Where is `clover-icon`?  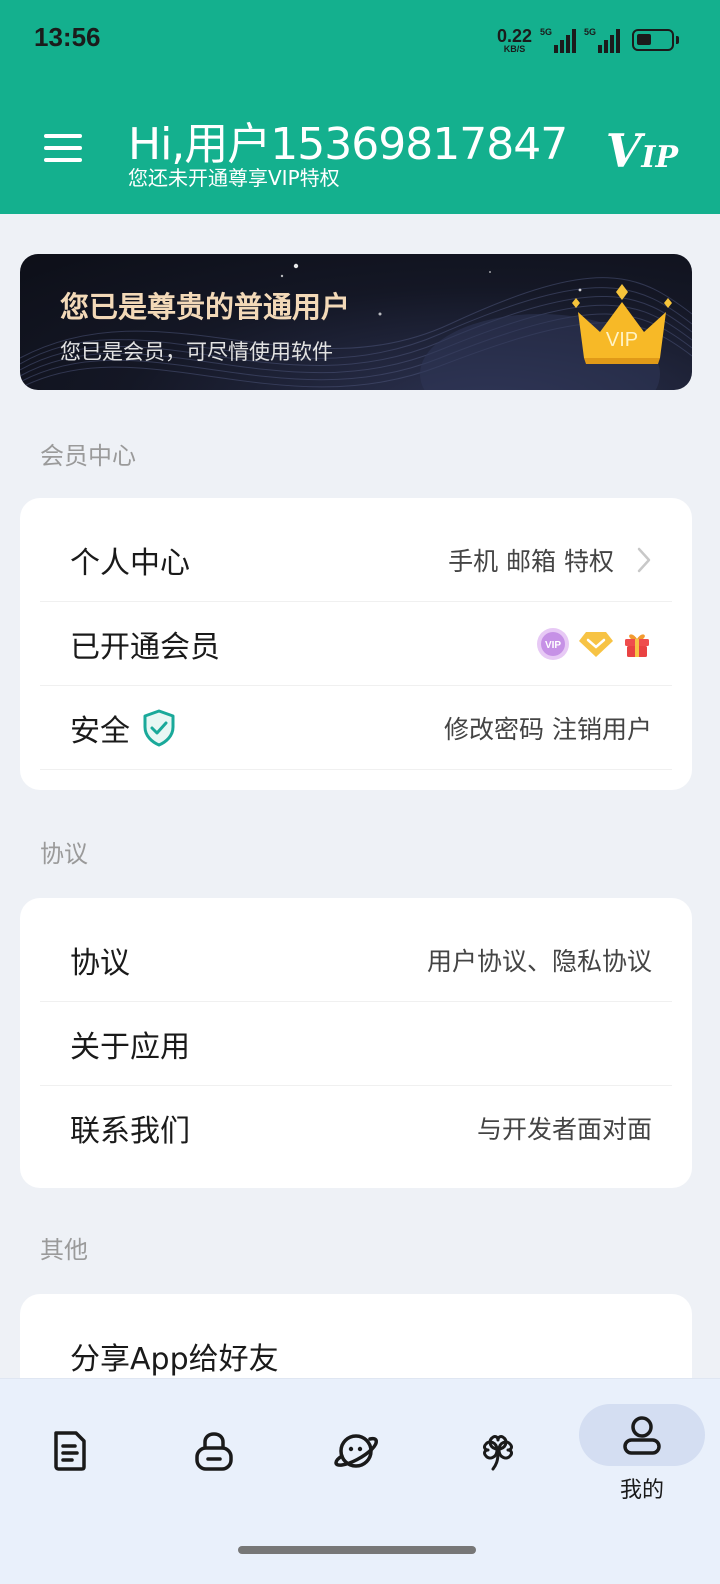
clover-icon is located at coordinates (498, 1453).